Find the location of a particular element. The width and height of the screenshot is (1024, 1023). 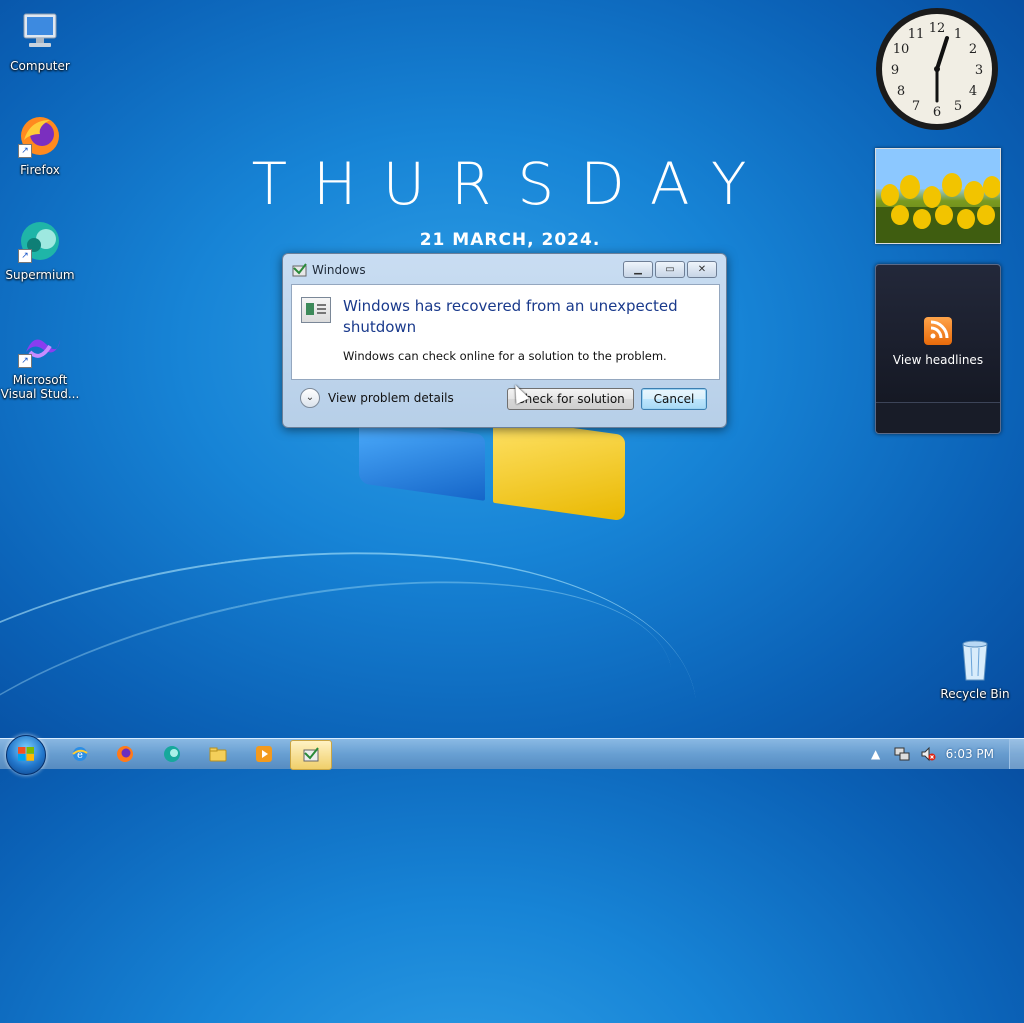

desktop-icon-recycle-bin: Recycle Bin is located at coordinates (975, 668).